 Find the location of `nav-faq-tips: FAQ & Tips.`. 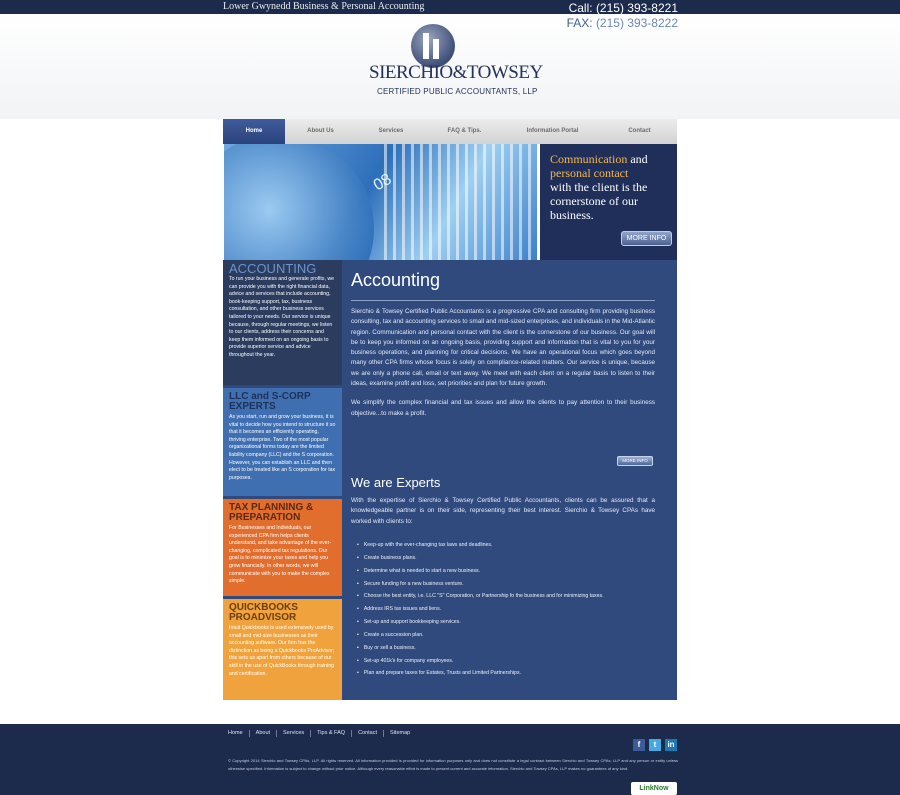

nav-faq-tips: FAQ & Tips. is located at coordinates (464, 131).